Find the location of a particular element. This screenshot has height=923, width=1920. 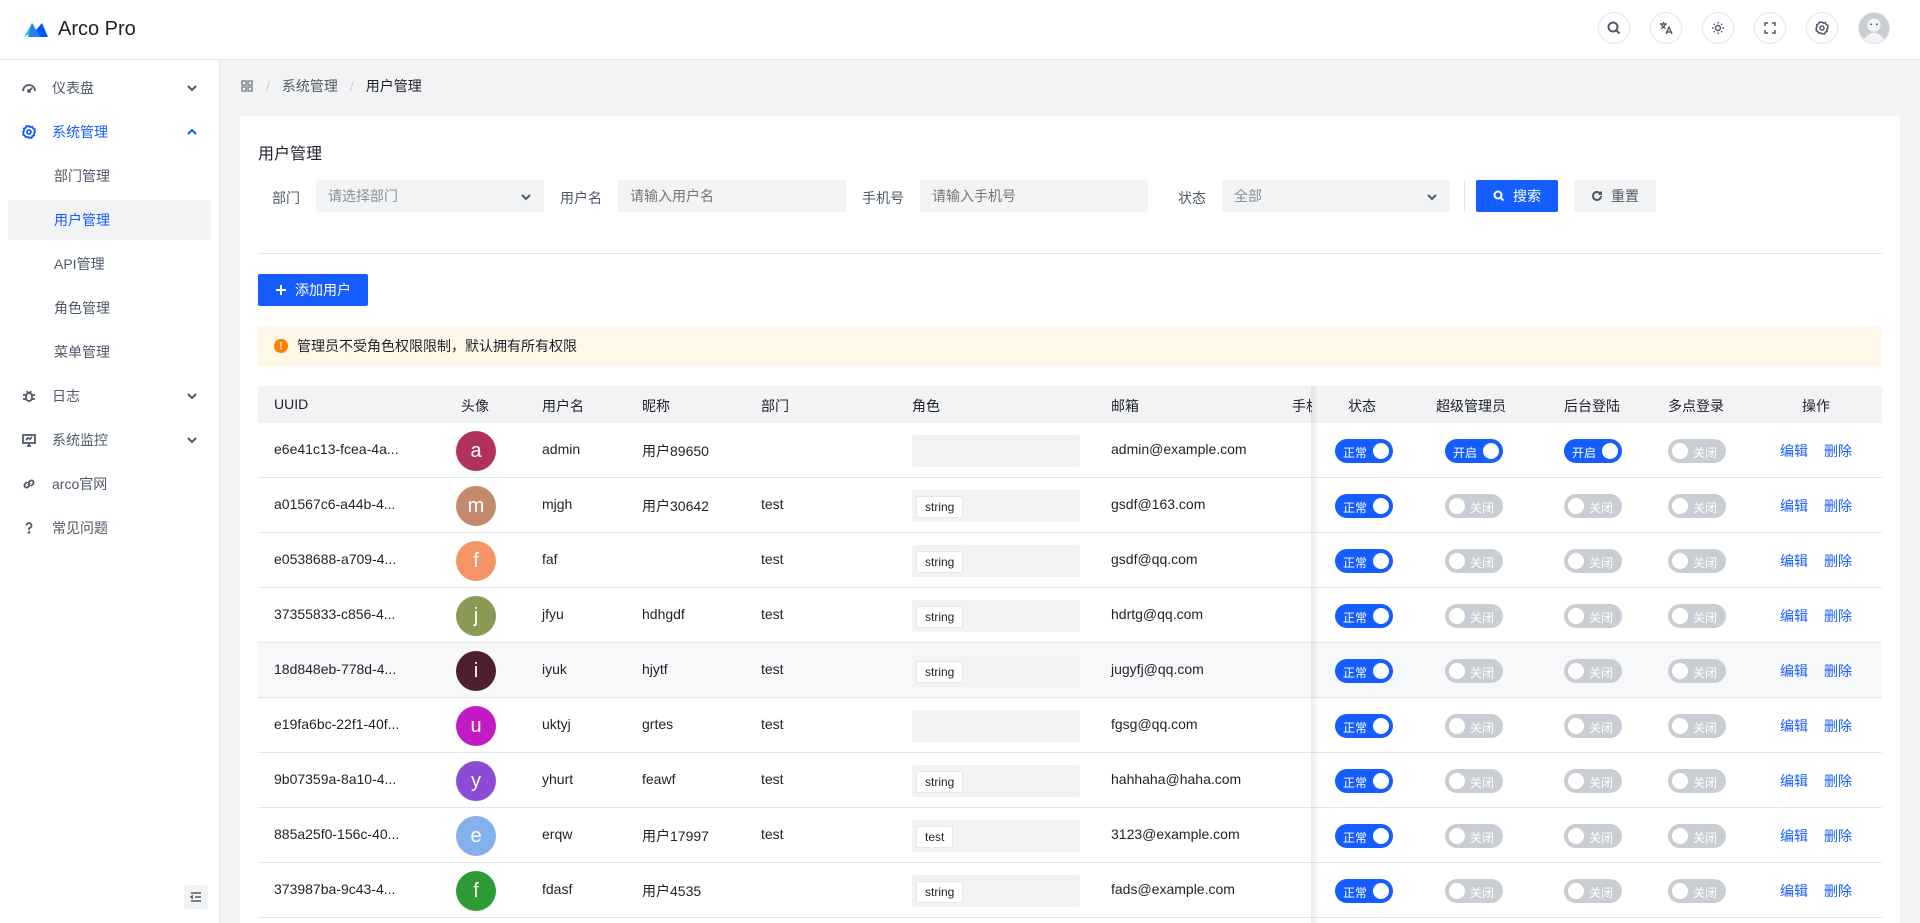

search-button is located at coordinates (1614, 28).